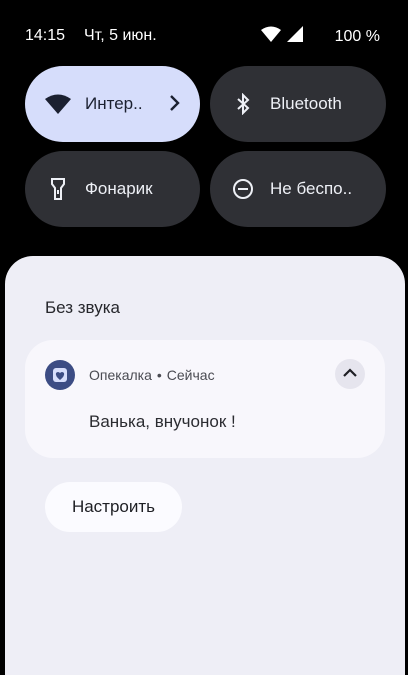  What do you see at coordinates (58, 189) in the screenshot?
I see `flashlight-icon` at bounding box center [58, 189].